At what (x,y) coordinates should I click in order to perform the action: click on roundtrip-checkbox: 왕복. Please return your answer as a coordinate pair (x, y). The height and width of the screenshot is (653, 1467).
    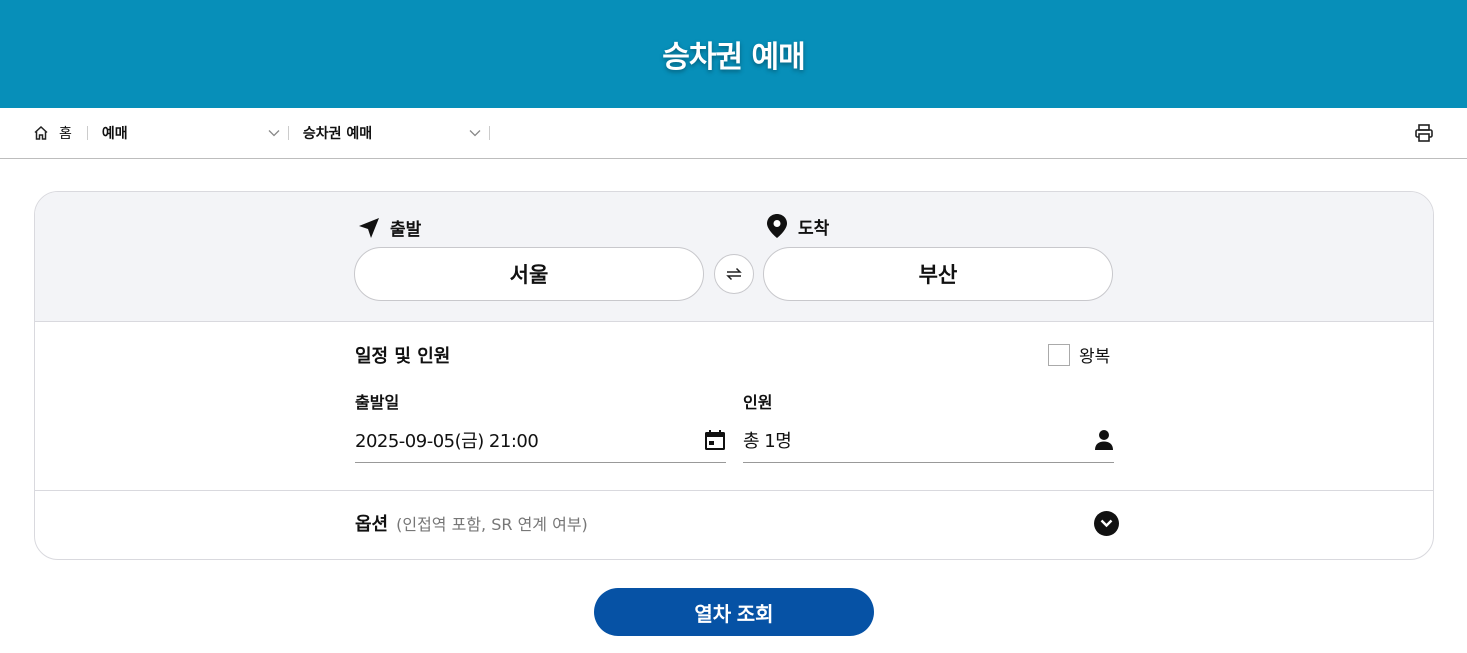
    Looking at the image, I should click on (1079, 354).